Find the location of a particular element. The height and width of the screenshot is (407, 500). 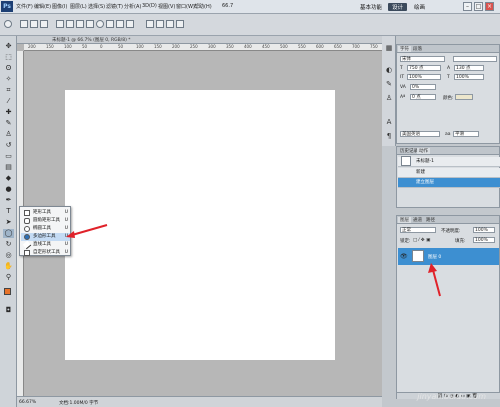

magic-wand-tool-icon: ✧ is located at coordinates (8, 79).